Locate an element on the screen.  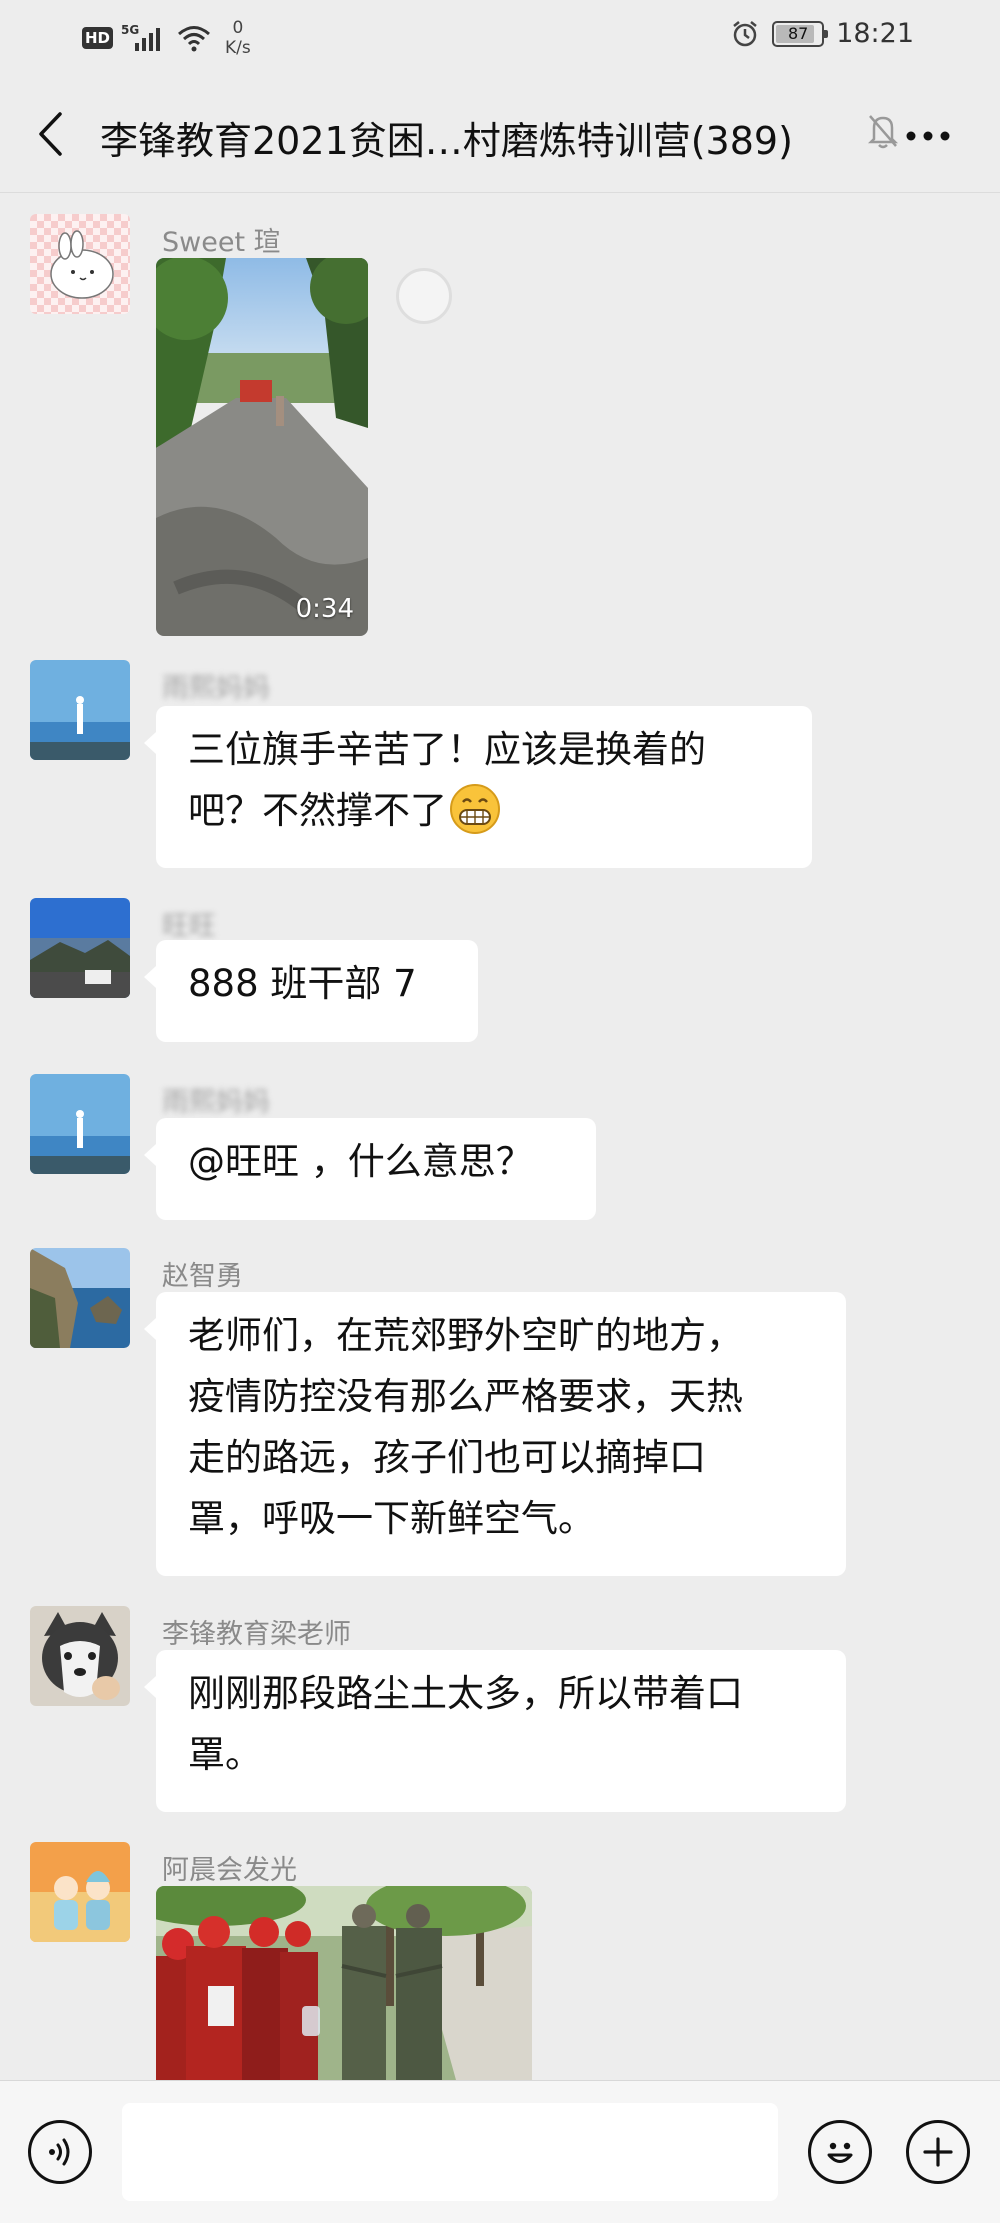
sender-name: Sweet 瑄 is located at coordinates (221, 242).